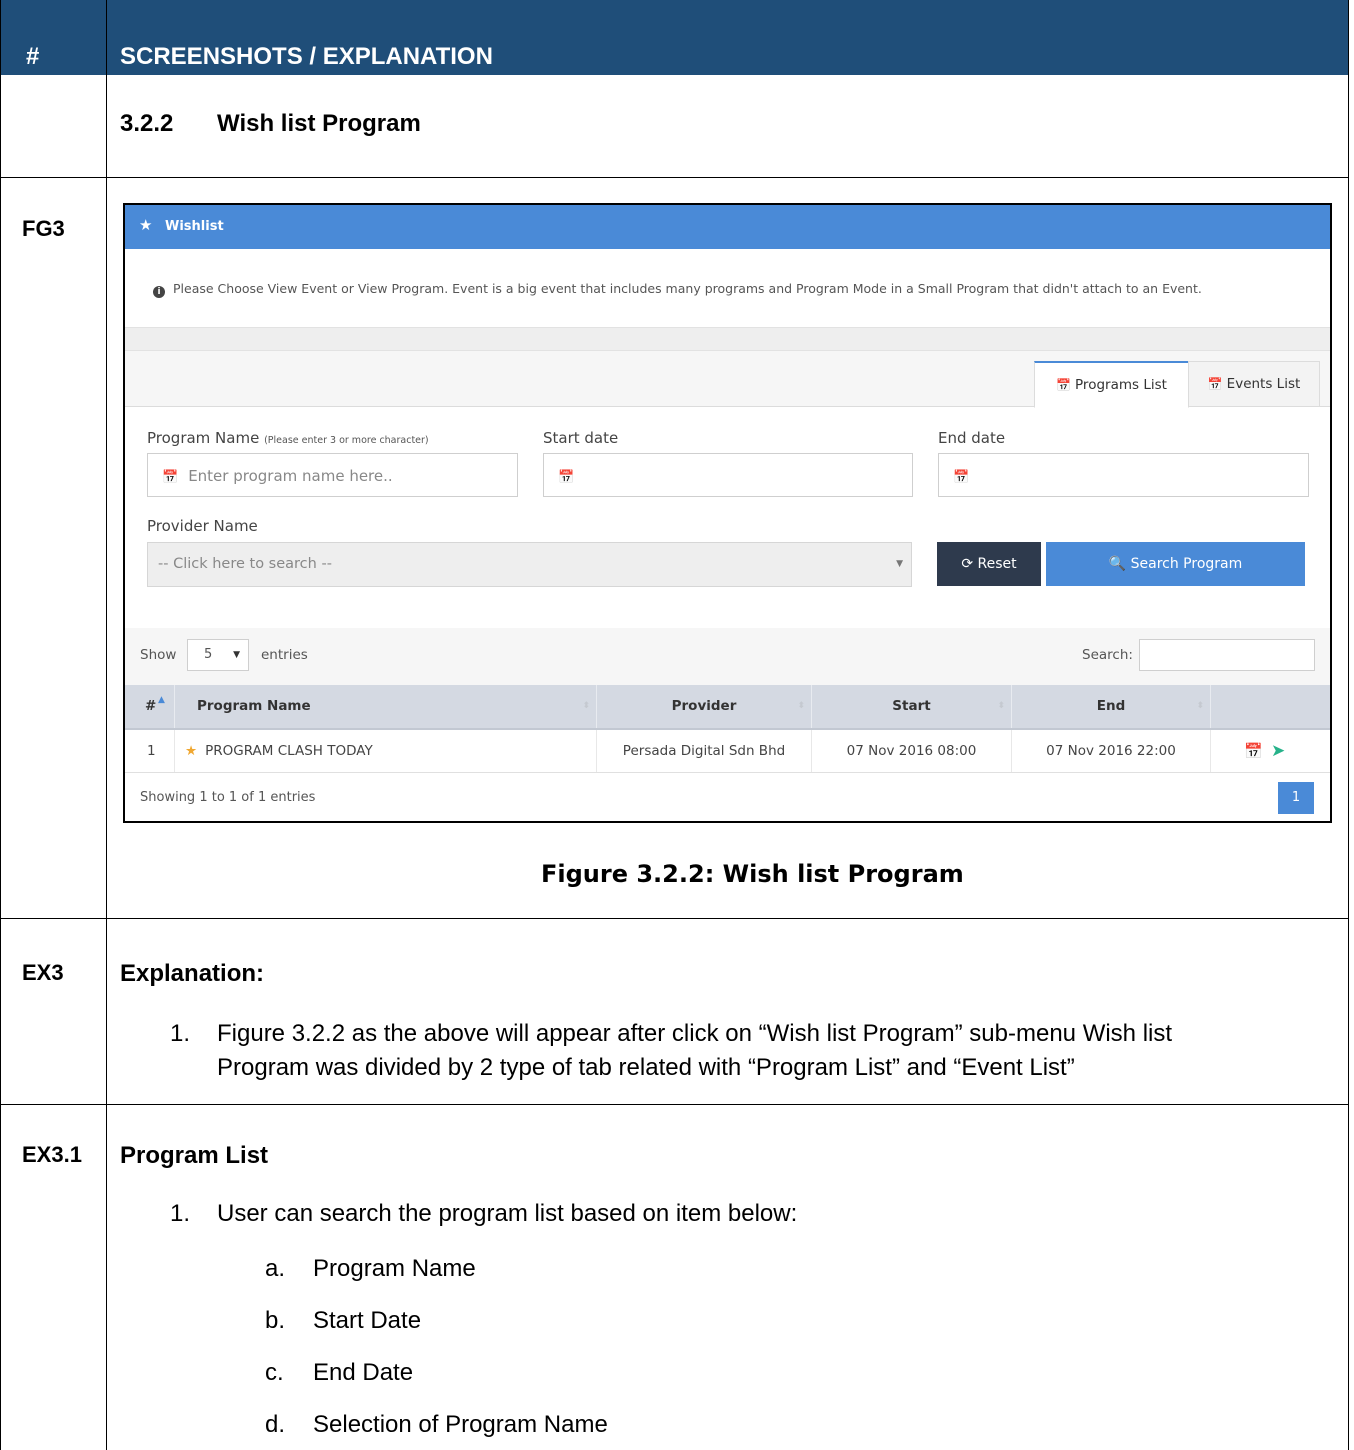 The width and height of the screenshot is (1354, 1450). I want to click on header-title: SCREENSHOTS / EXPLANATION, so click(306, 56).